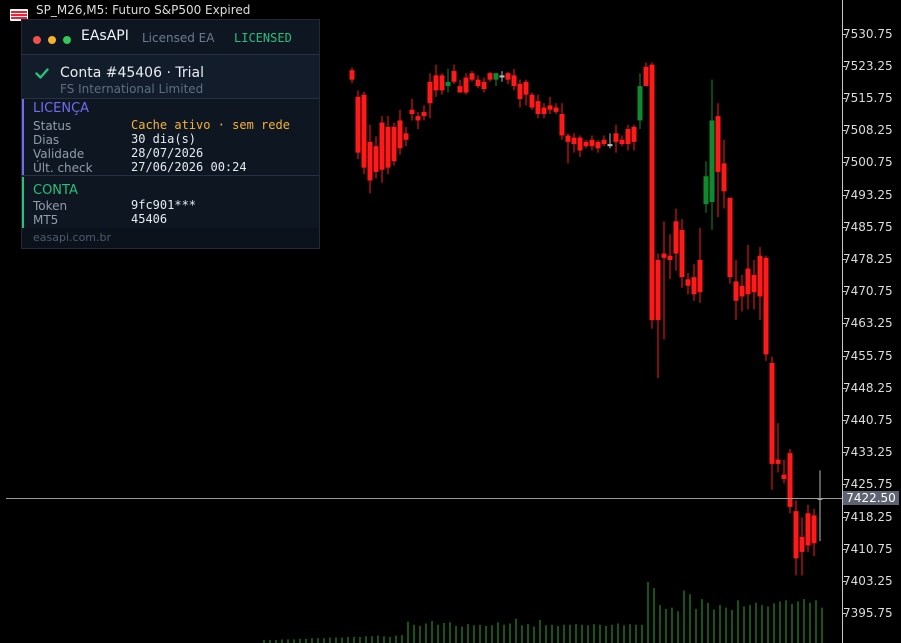 The image size is (901, 643). What do you see at coordinates (132, 73) in the screenshot?
I see `account-title: Conta #45406 · Trial` at bounding box center [132, 73].